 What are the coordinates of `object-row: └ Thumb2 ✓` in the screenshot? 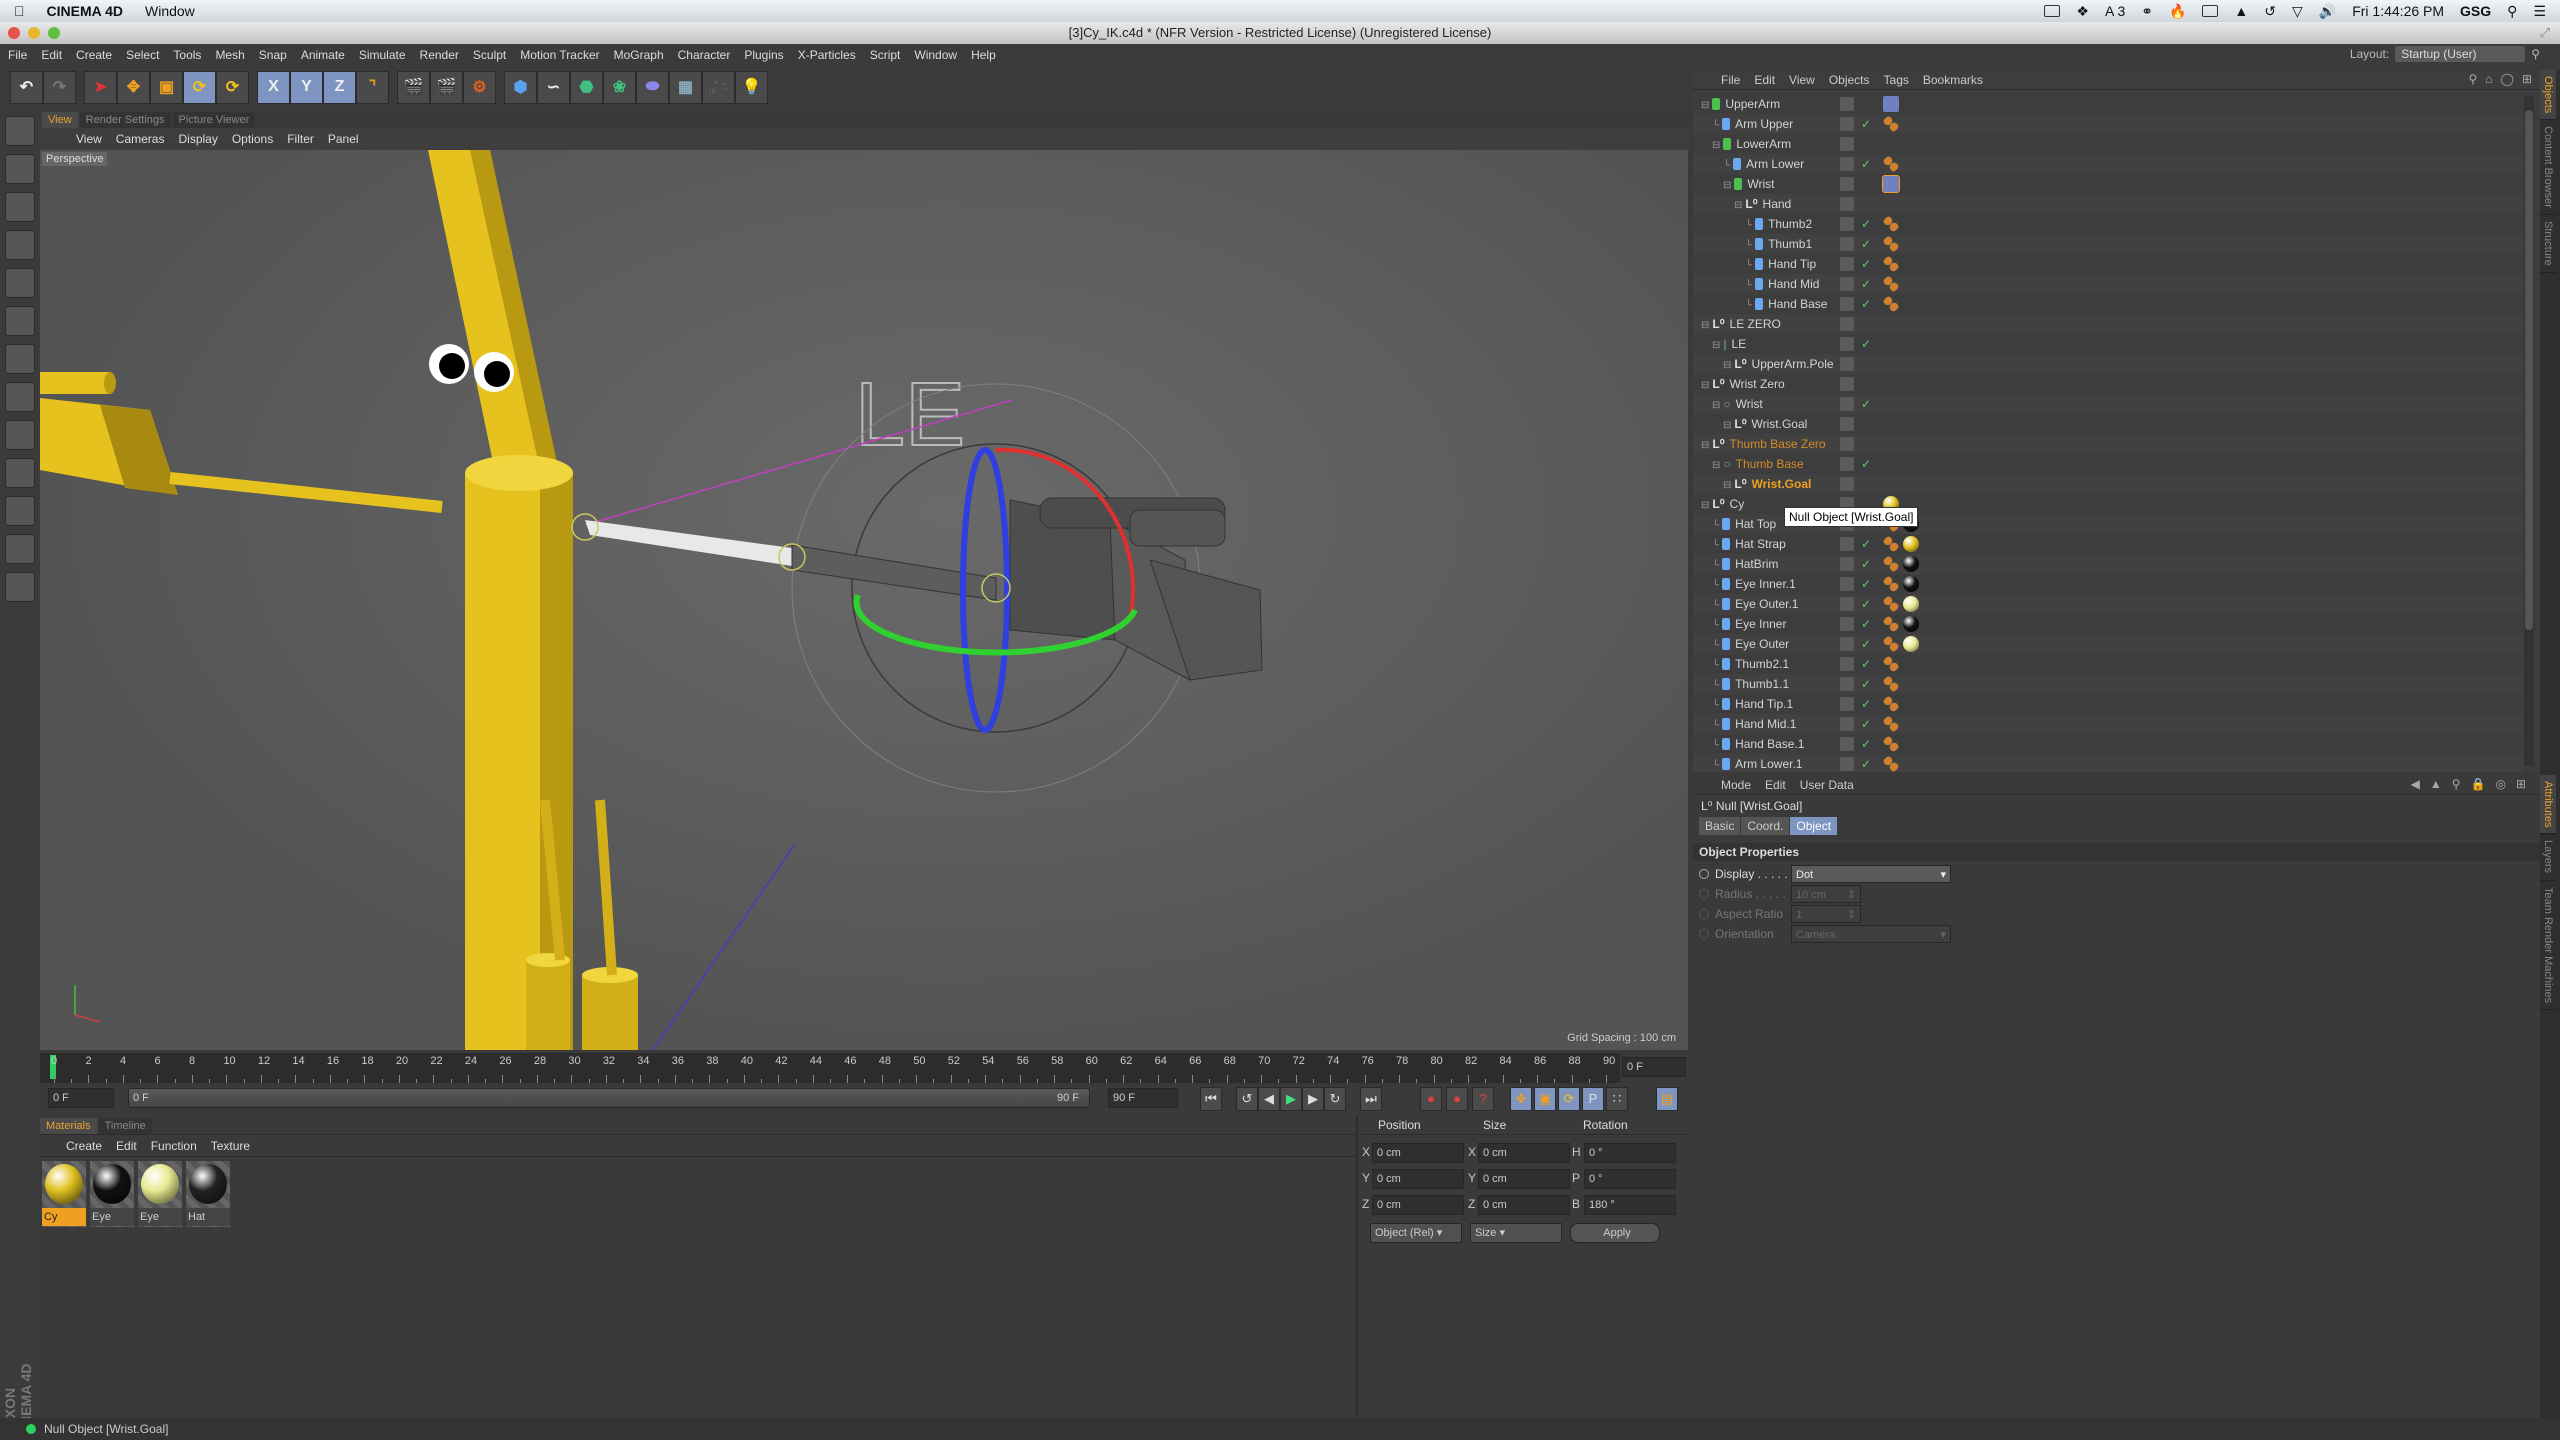 It's located at (2108, 224).